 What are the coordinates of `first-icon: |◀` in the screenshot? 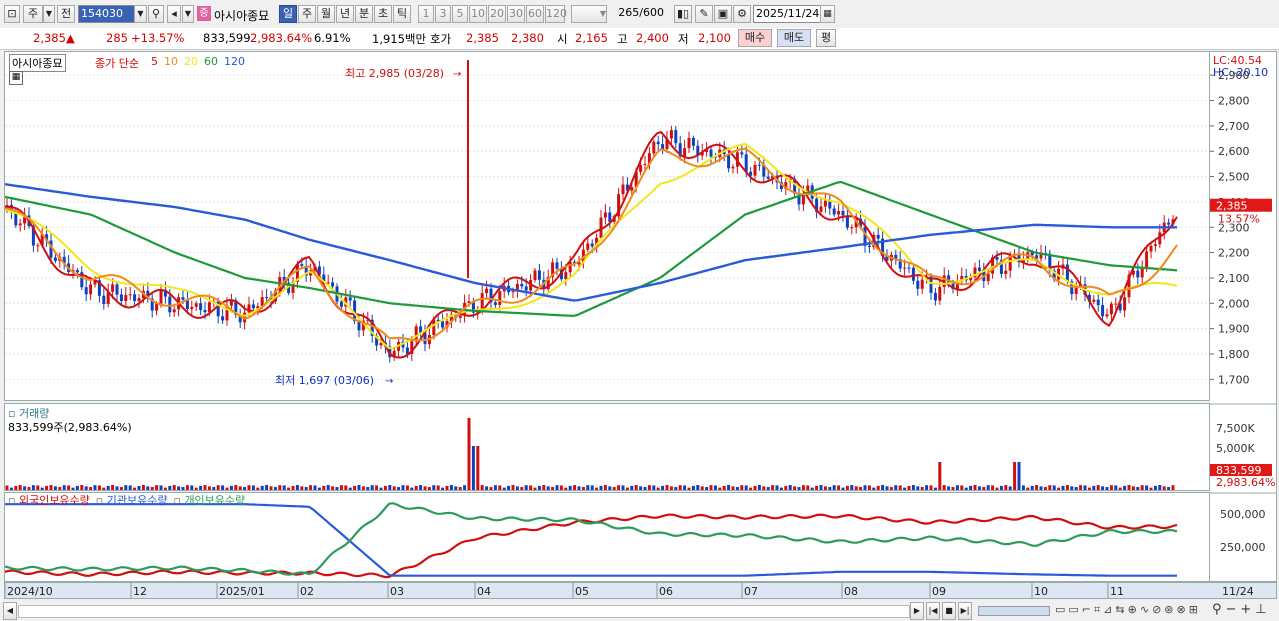 It's located at (933, 611).